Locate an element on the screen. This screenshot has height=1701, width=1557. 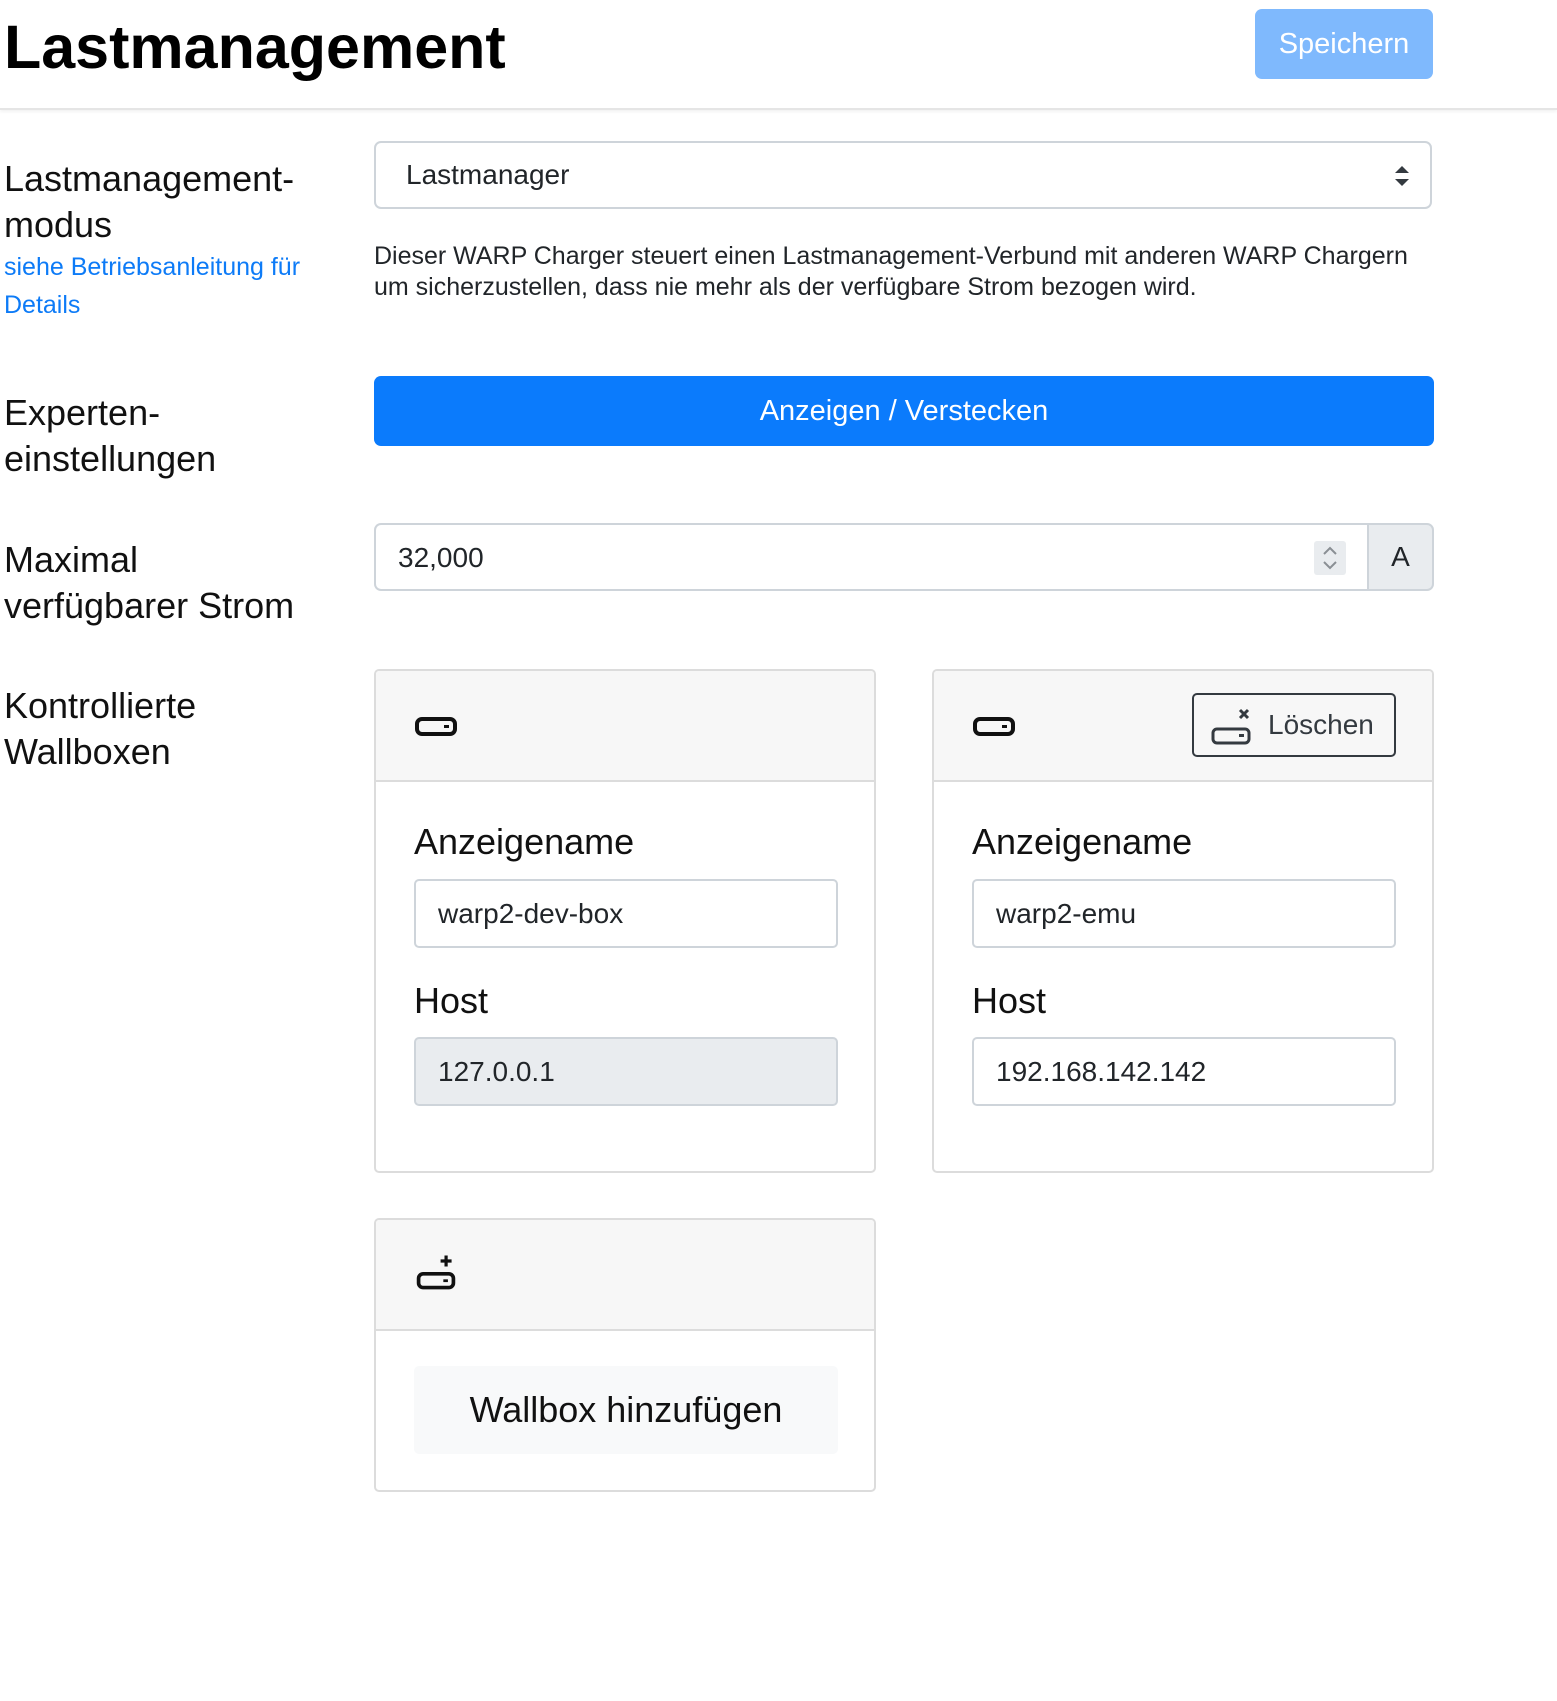
delete-label: Löschen is located at coordinates (1321, 724).